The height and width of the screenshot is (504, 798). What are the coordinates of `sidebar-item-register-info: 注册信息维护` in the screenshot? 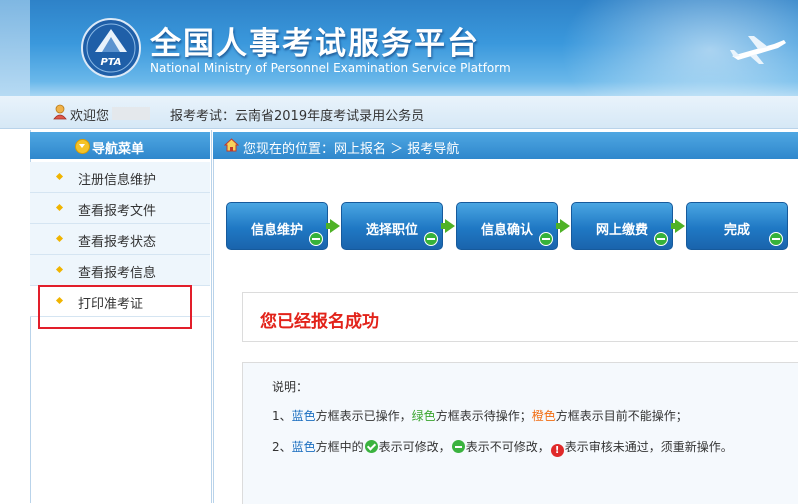 It's located at (120, 177).